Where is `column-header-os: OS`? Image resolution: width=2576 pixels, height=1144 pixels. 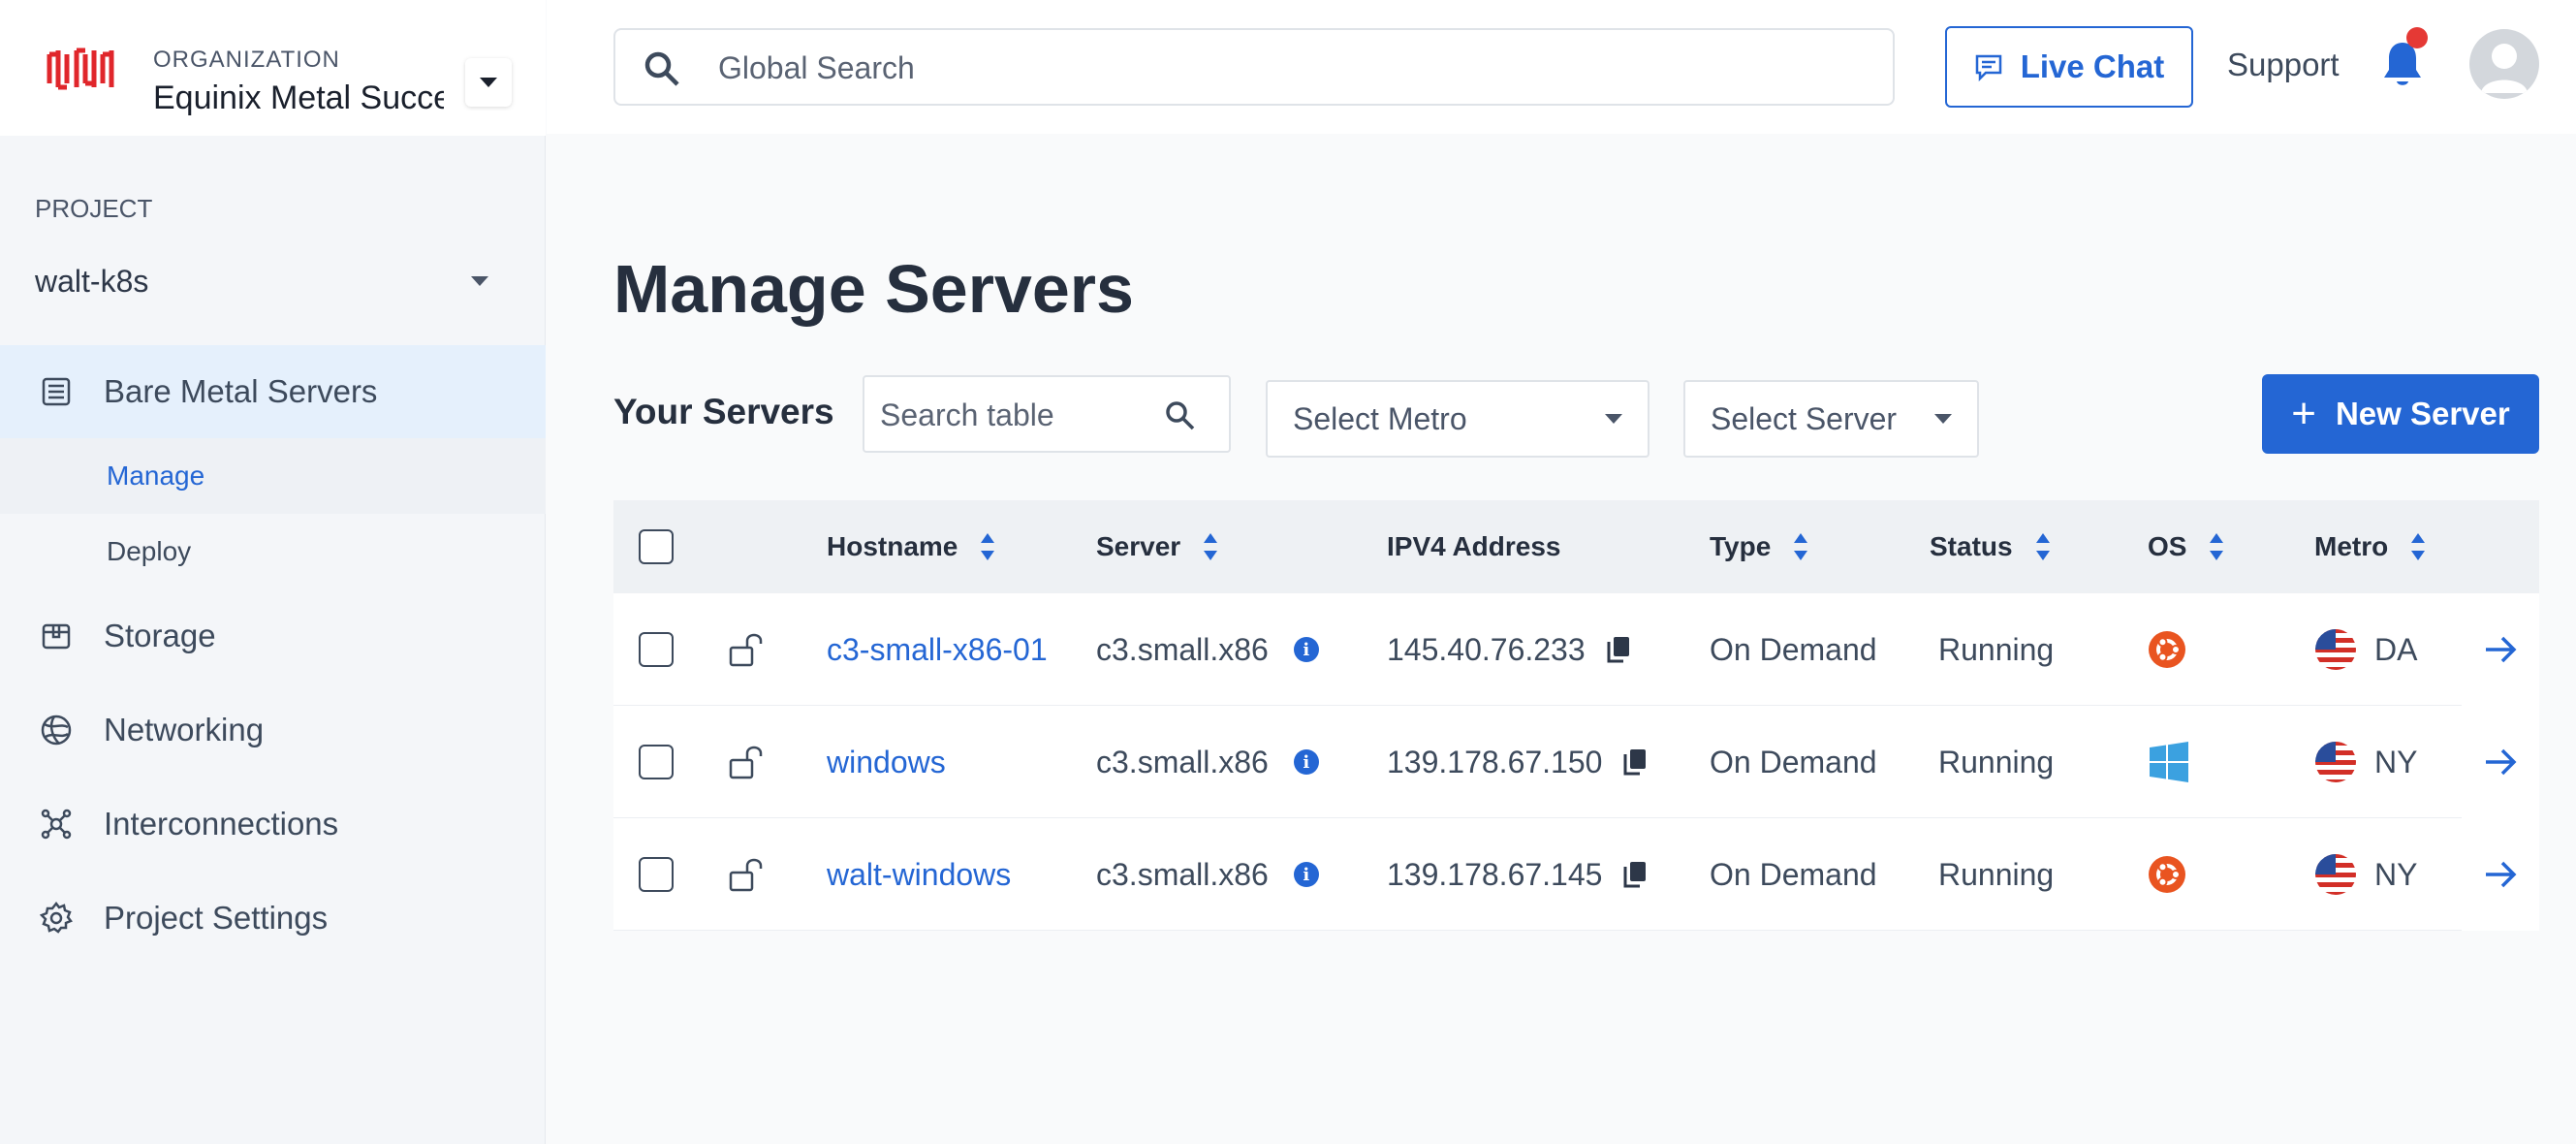 column-header-os: OS is located at coordinates (2186, 546).